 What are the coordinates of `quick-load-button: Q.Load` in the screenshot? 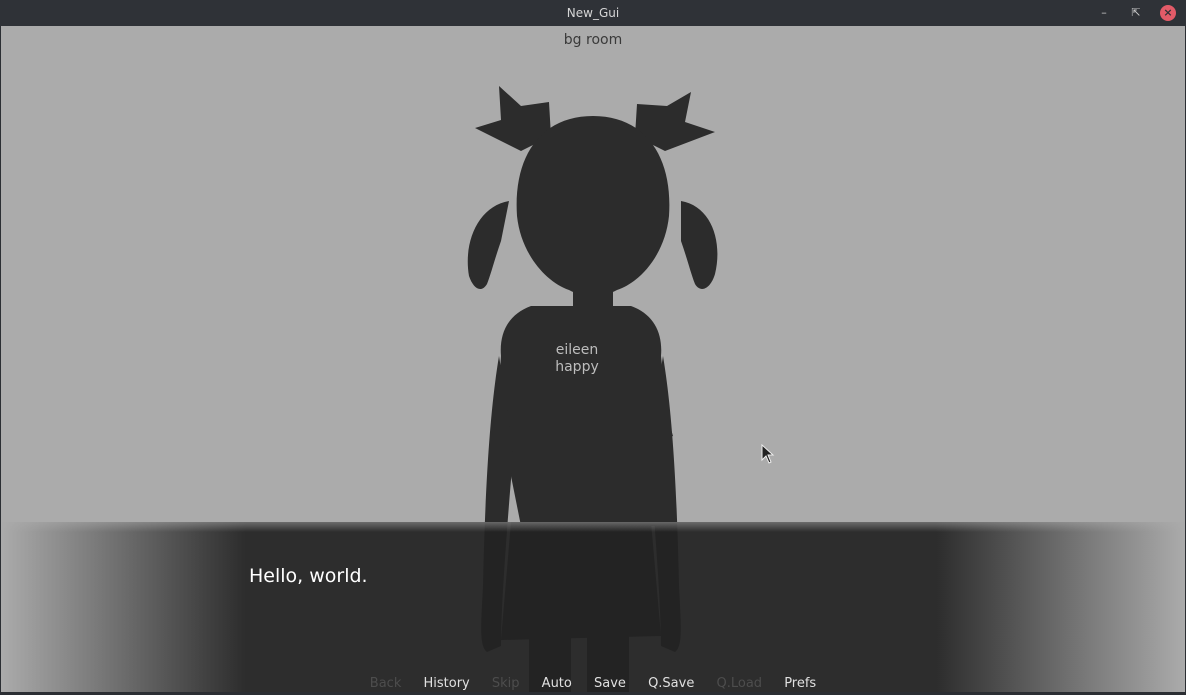 It's located at (739, 683).